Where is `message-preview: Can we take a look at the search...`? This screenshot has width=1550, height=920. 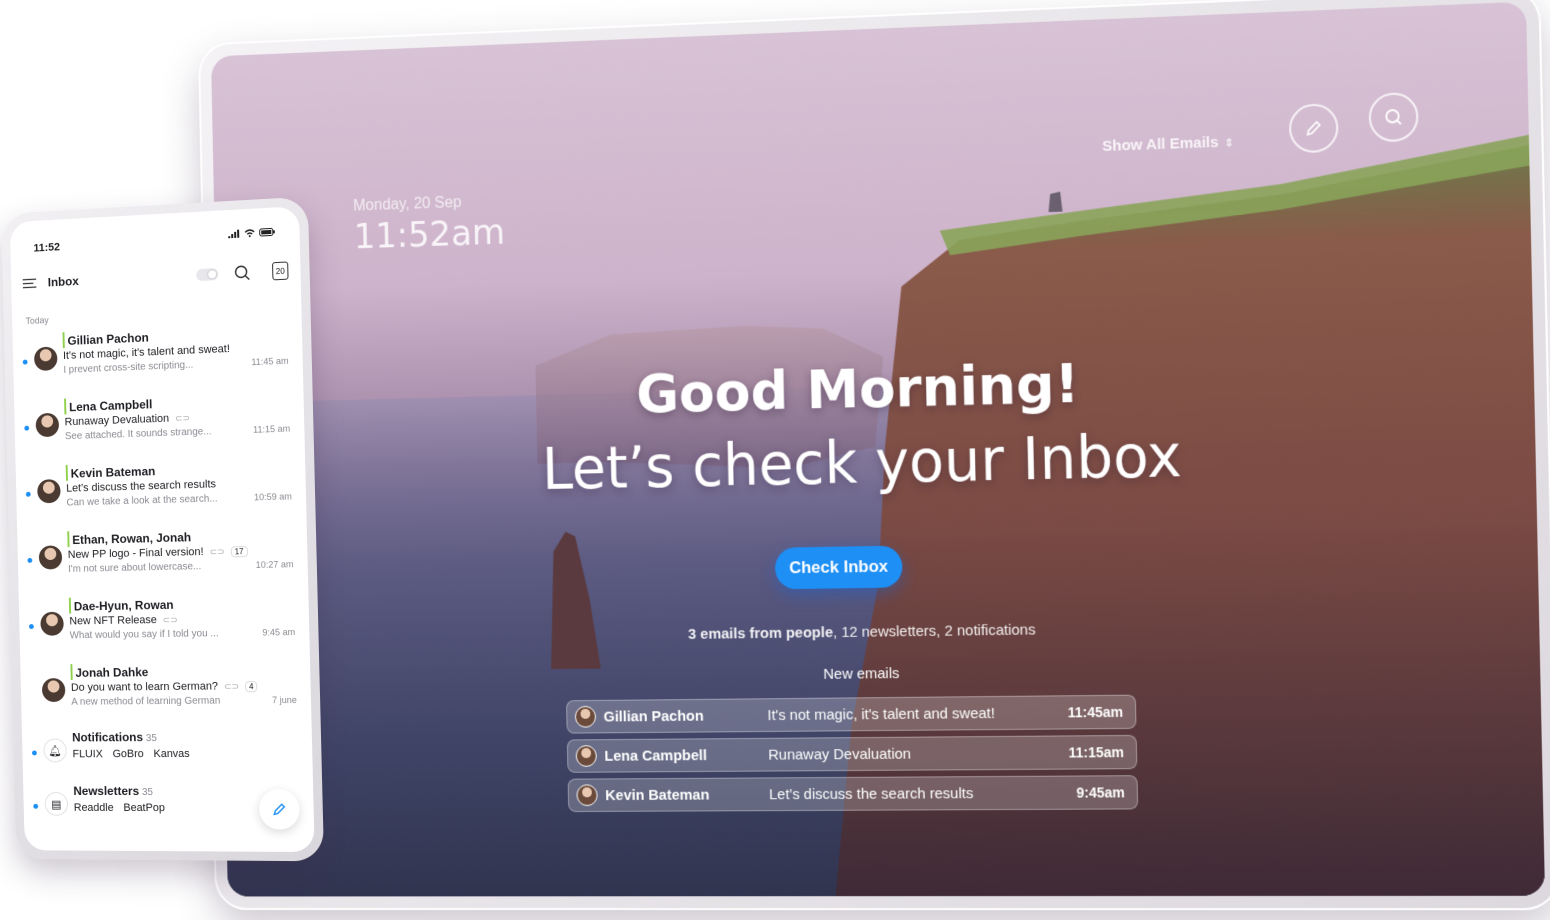
message-preview: Can we take a look at the search... is located at coordinates (142, 501).